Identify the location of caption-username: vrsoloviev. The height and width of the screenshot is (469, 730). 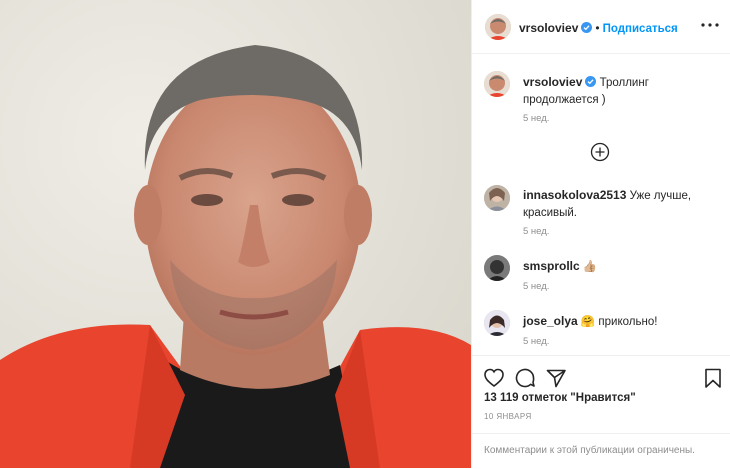
(552, 82).